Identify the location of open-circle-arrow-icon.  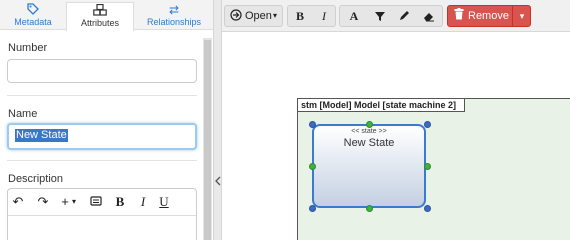
(236, 16).